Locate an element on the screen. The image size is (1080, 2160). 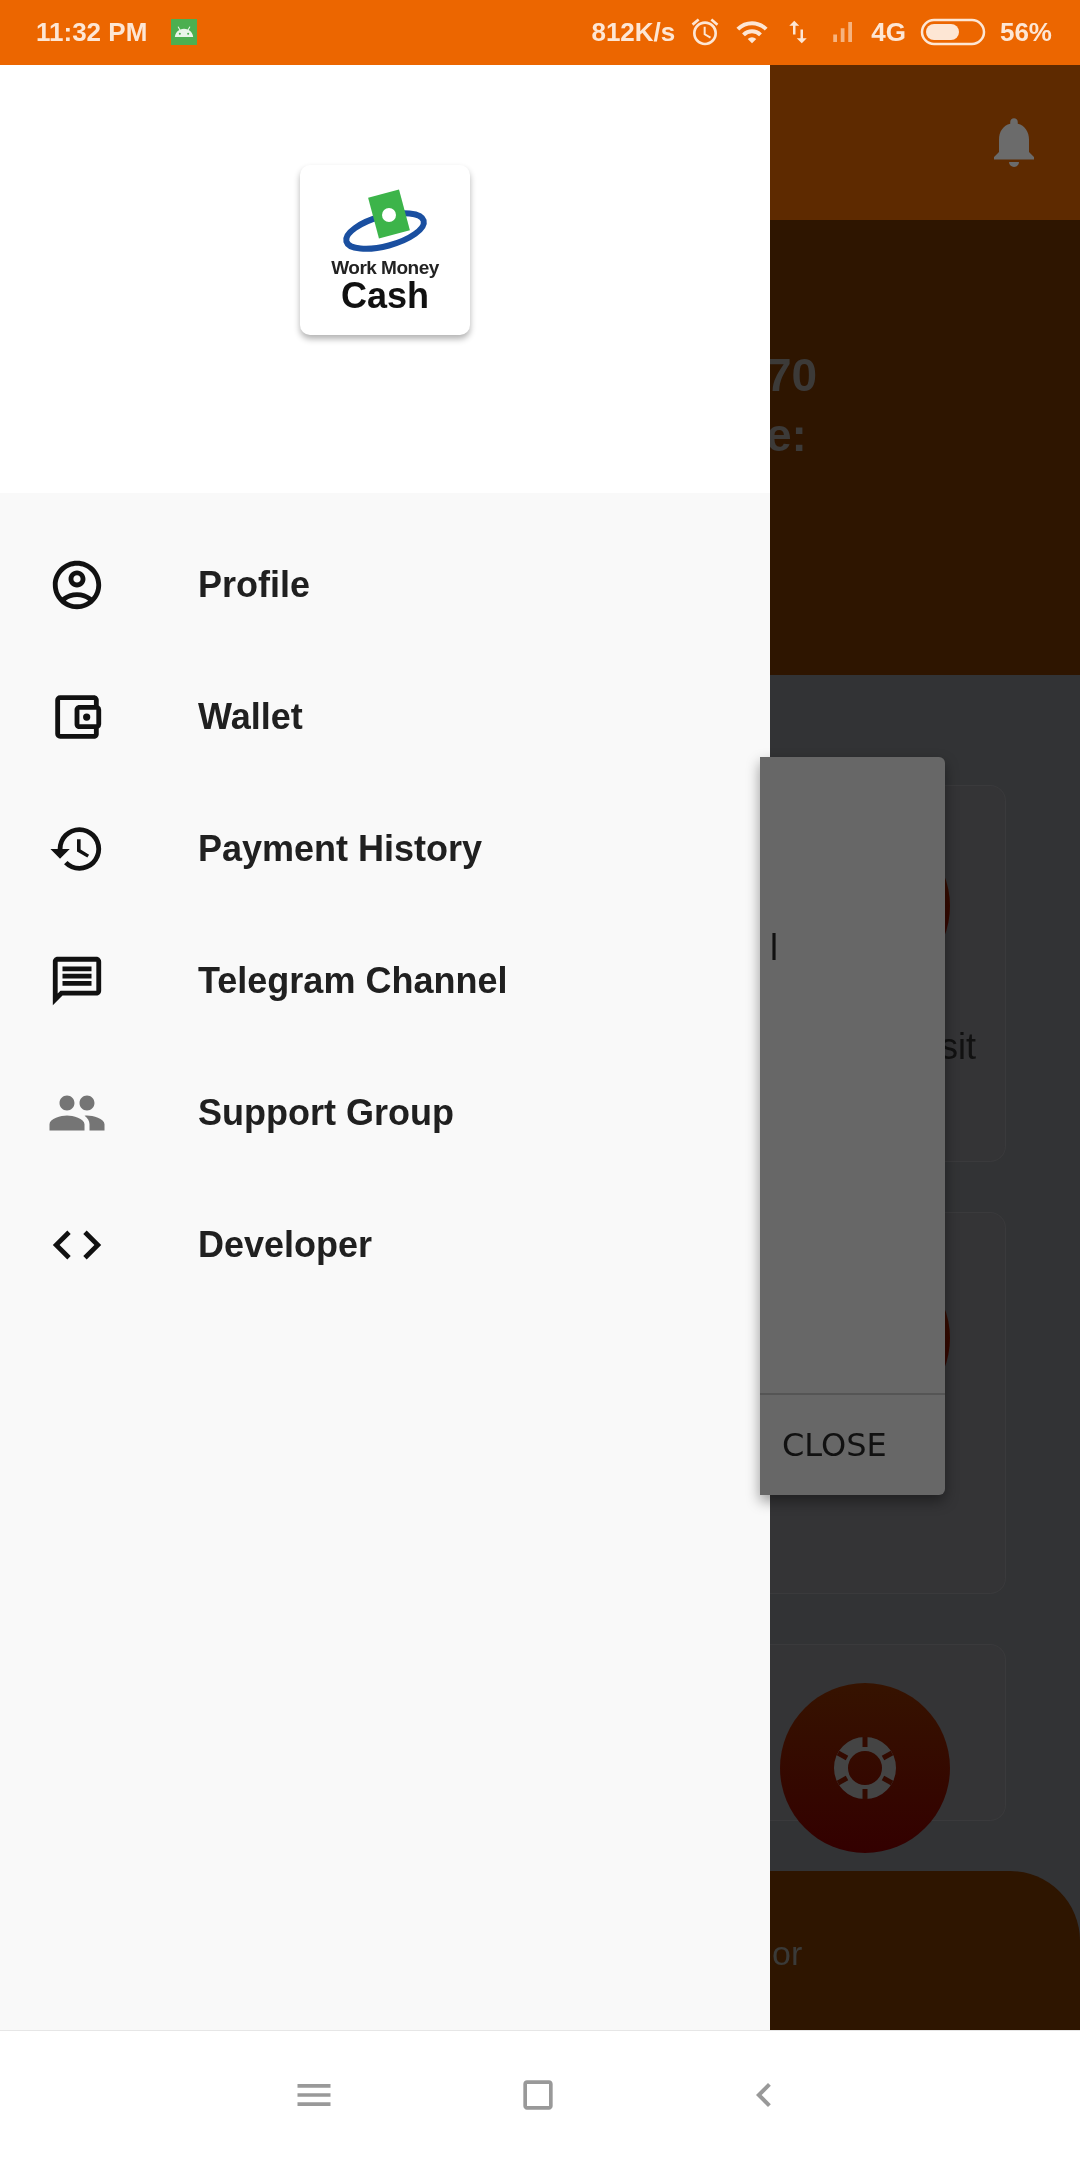
menu-item: Wallet is located at coordinates (385, 716).